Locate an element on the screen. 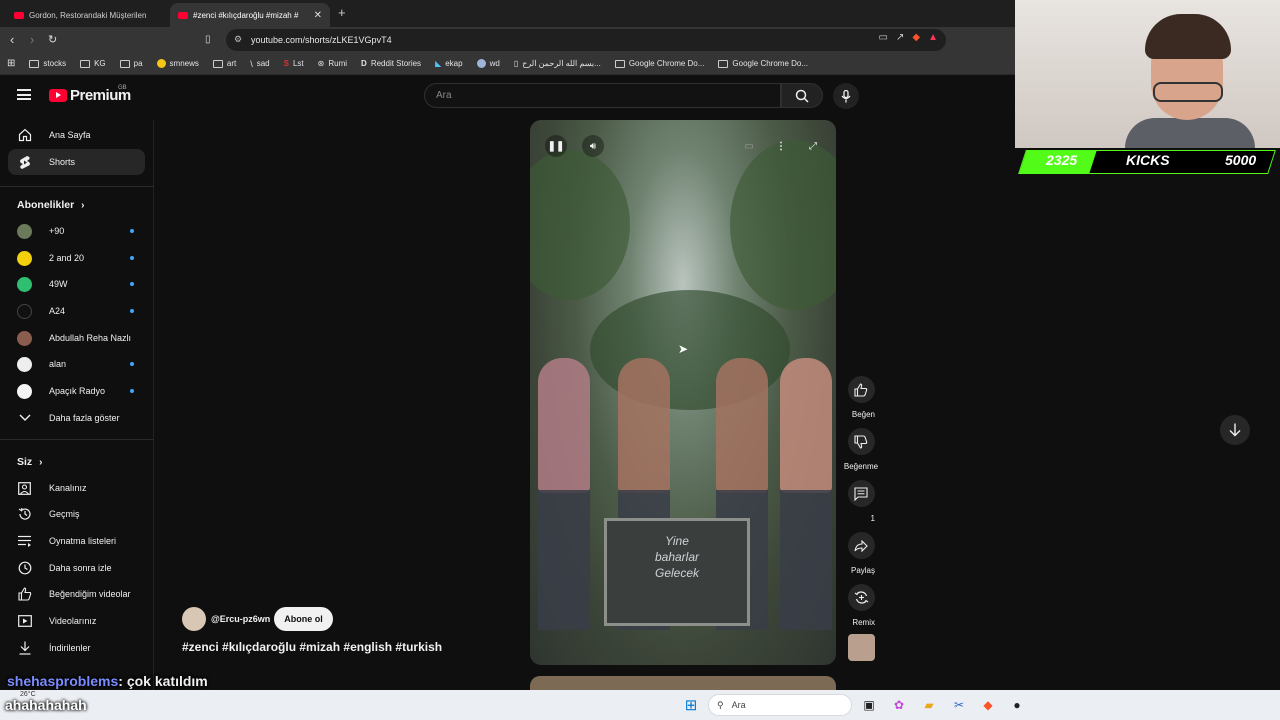 The width and height of the screenshot is (1280, 720). remix-action: Remix is located at coordinates (861, 607).